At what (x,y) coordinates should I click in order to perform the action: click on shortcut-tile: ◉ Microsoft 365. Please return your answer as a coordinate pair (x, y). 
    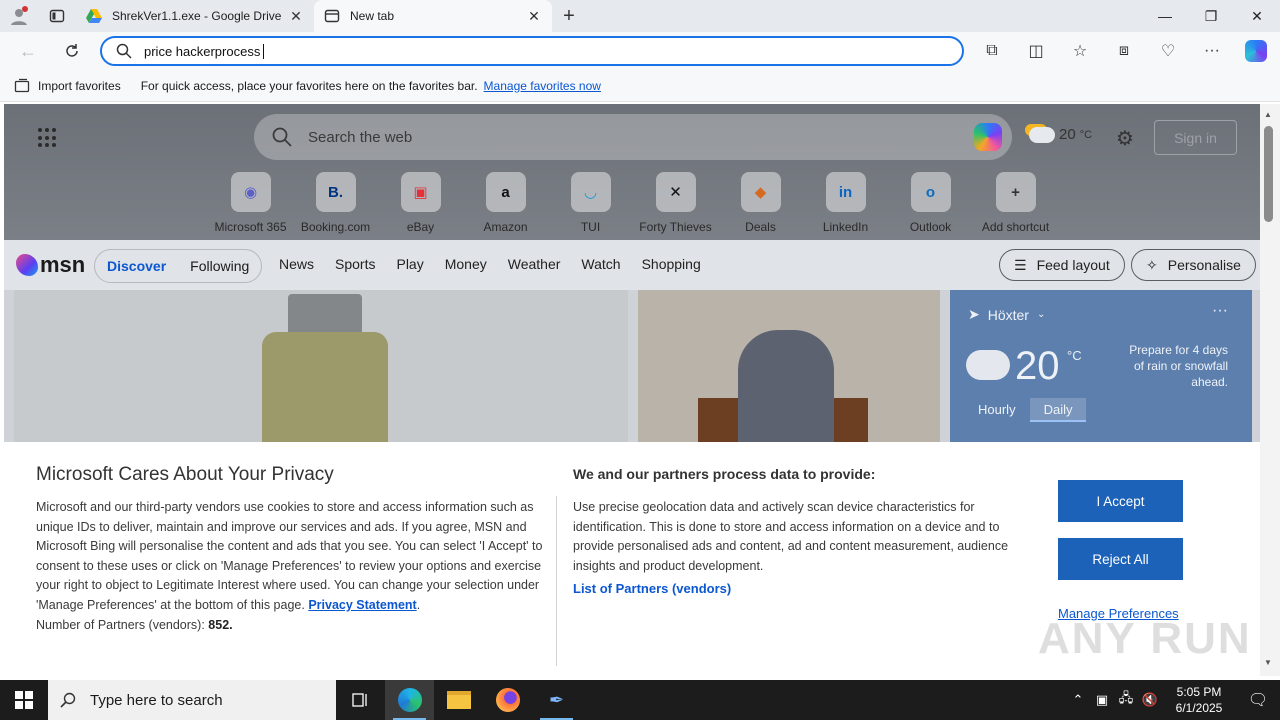
    Looking at the image, I should click on (250, 203).